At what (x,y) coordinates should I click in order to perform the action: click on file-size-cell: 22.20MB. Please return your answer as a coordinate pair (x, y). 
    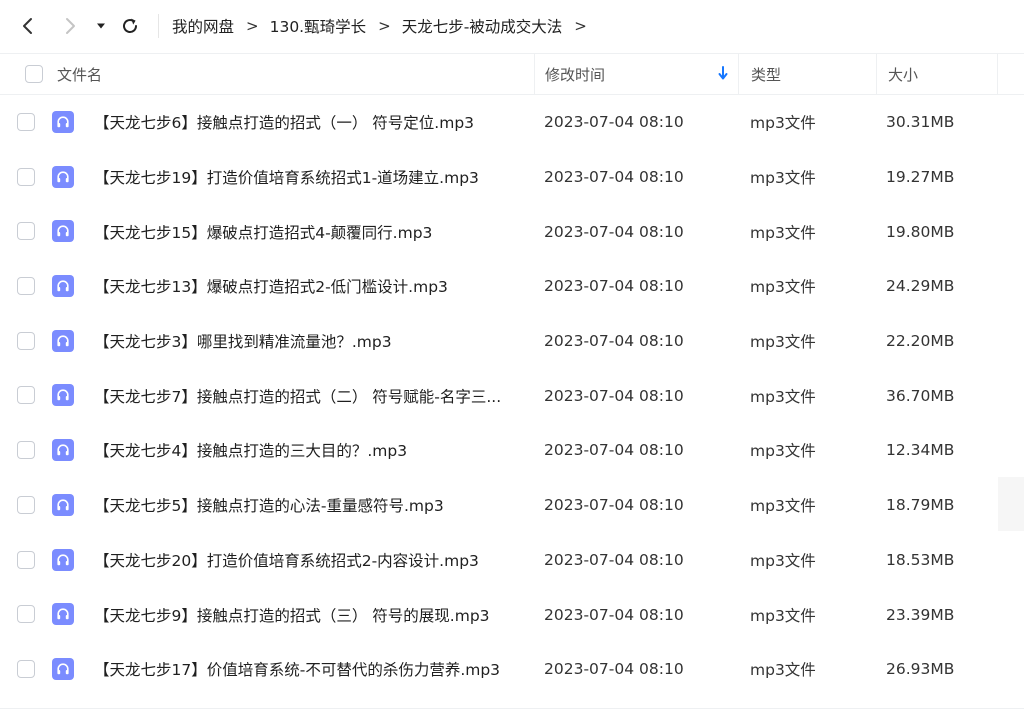
    Looking at the image, I should click on (920, 341).